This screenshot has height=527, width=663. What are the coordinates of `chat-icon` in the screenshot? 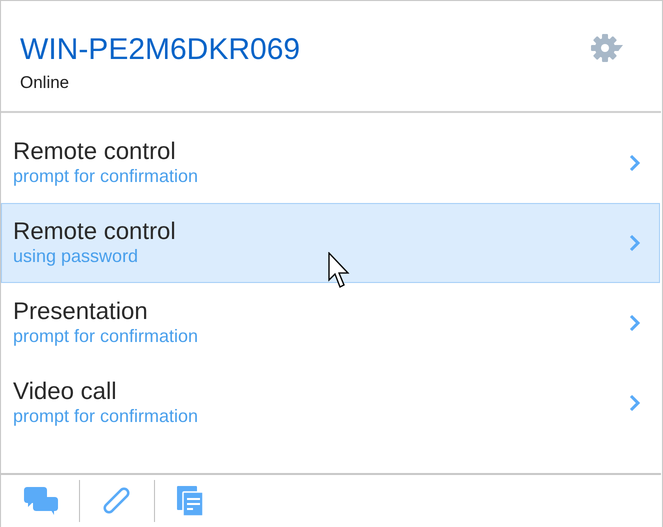 It's located at (41, 501).